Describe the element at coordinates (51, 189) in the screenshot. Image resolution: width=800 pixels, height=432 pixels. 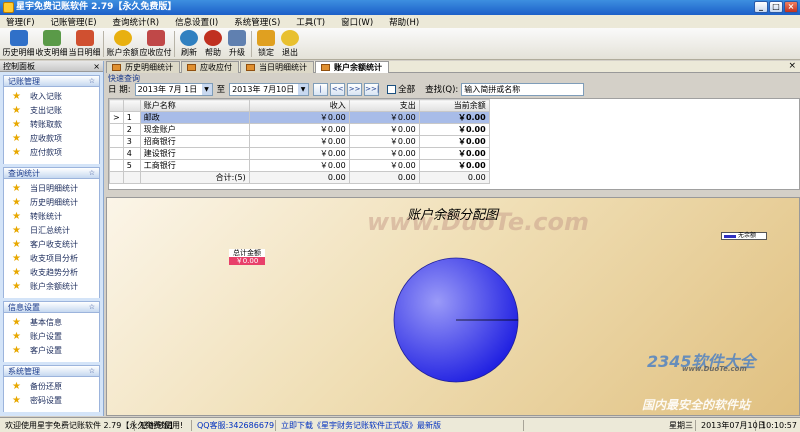
I see `nav-today-stats: ★ 当日明细统计` at that location.